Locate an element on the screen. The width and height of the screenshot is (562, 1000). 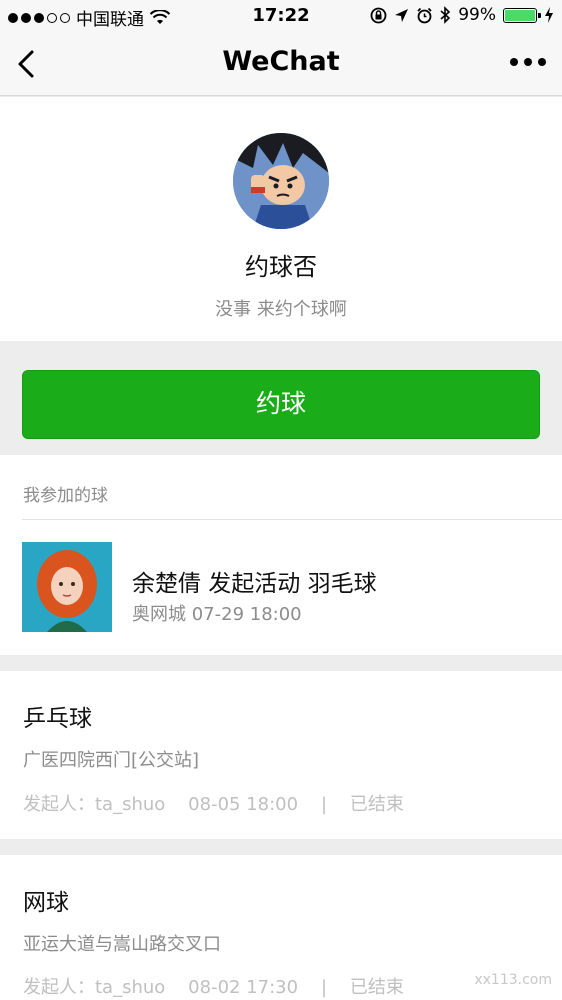
charging-icon is located at coordinates (549, 15).